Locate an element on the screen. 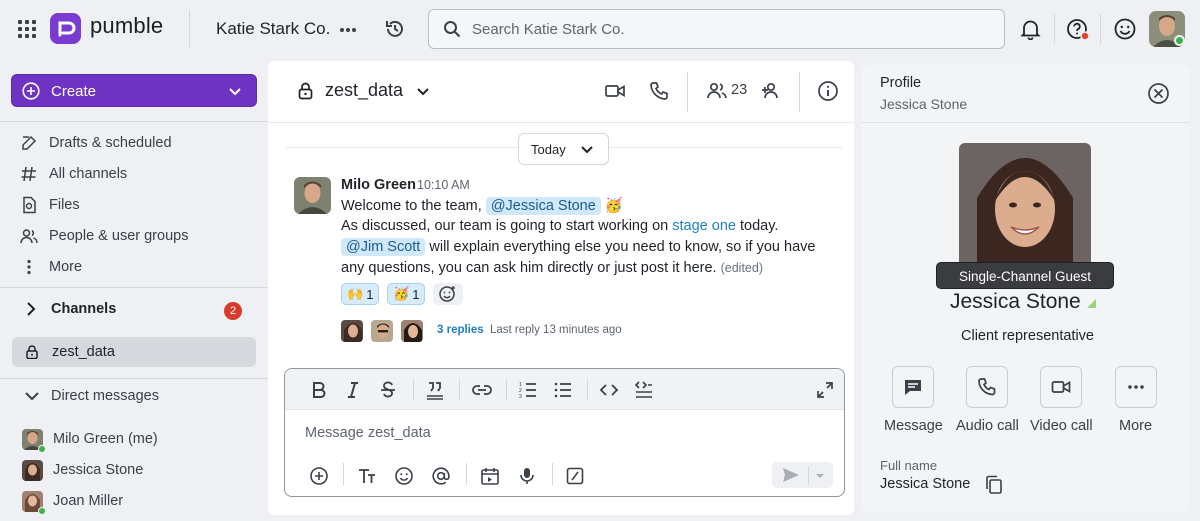  mention-jessica-stone: @Jessica Stone is located at coordinates (543, 206).